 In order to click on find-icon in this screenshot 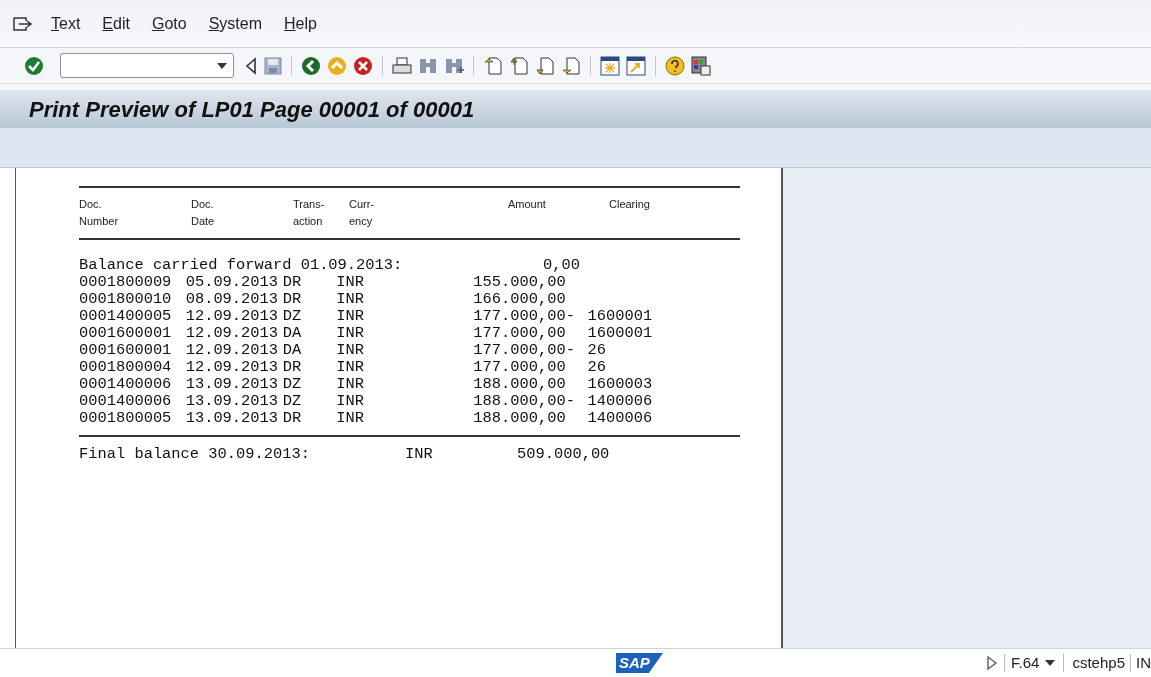, I will do `click(428, 65)`.